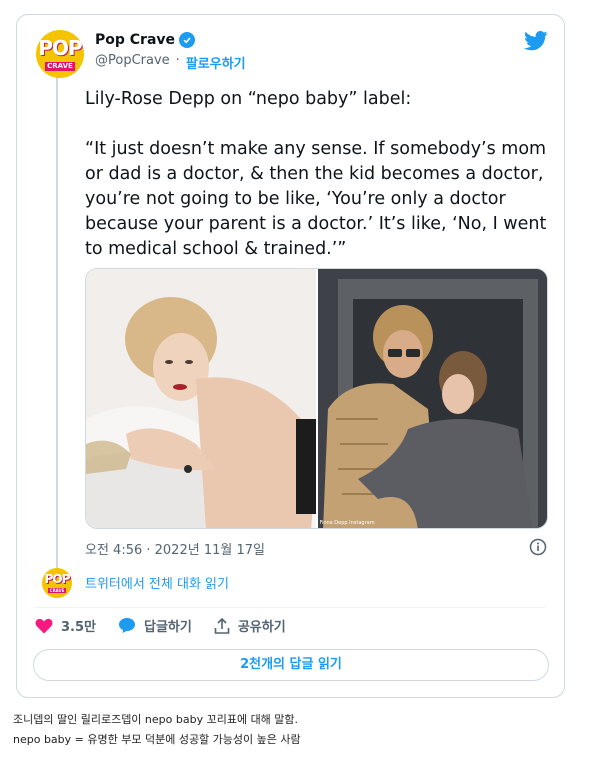  I want to click on read-conversation-link: 트위터에서 전체 대화 읽기, so click(157, 582).